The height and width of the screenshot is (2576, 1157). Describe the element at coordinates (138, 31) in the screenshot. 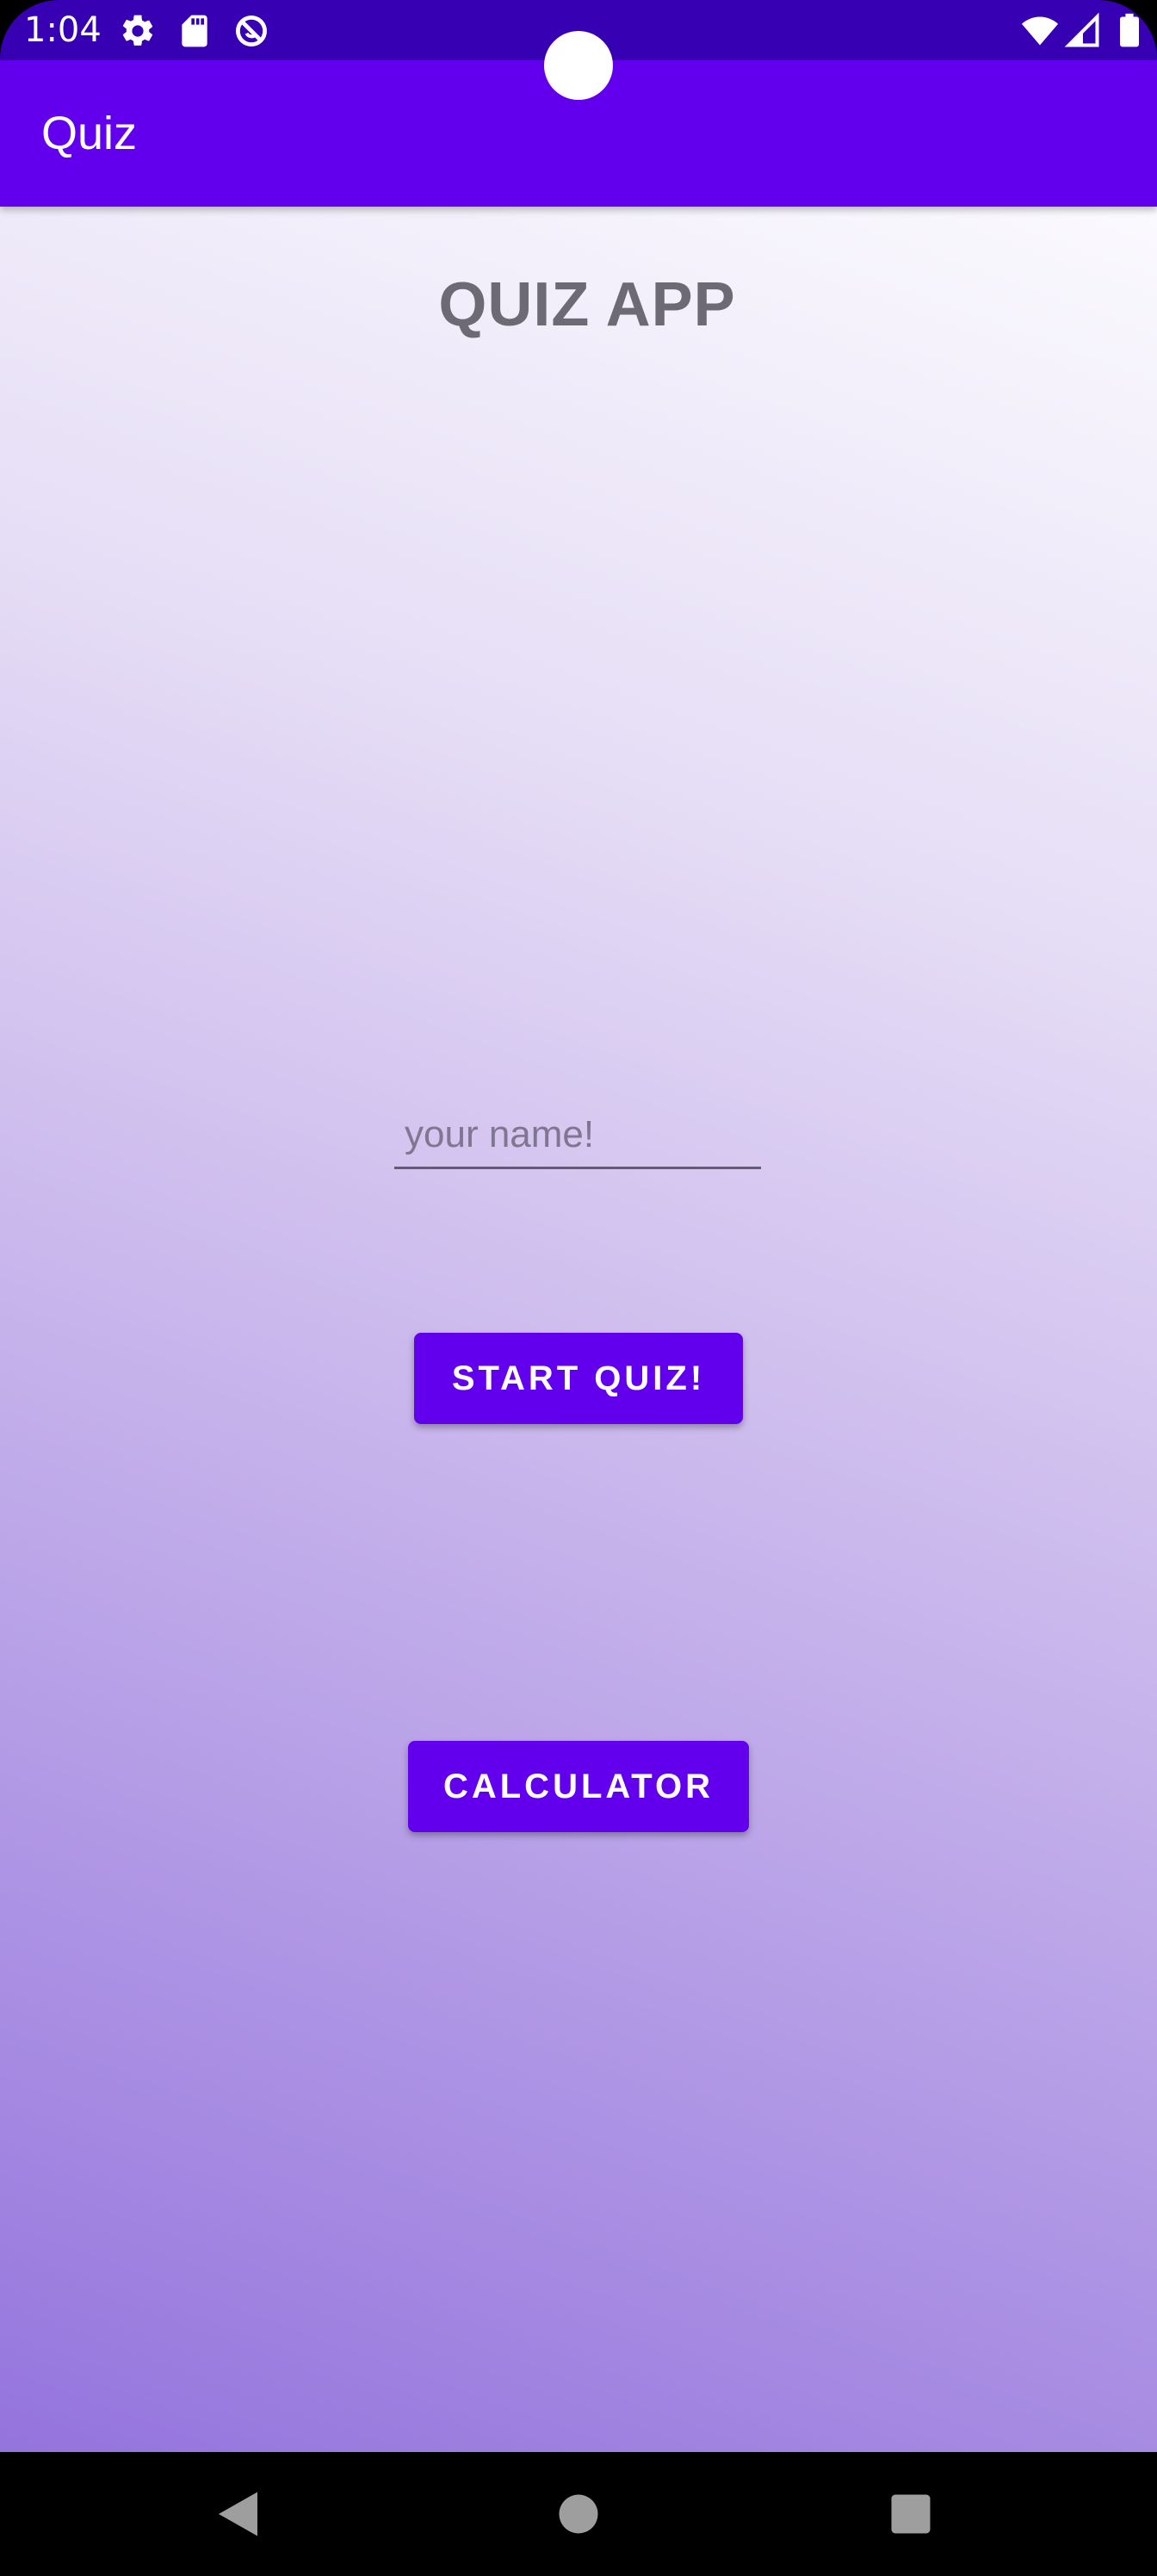

I see `gear-icon` at that location.